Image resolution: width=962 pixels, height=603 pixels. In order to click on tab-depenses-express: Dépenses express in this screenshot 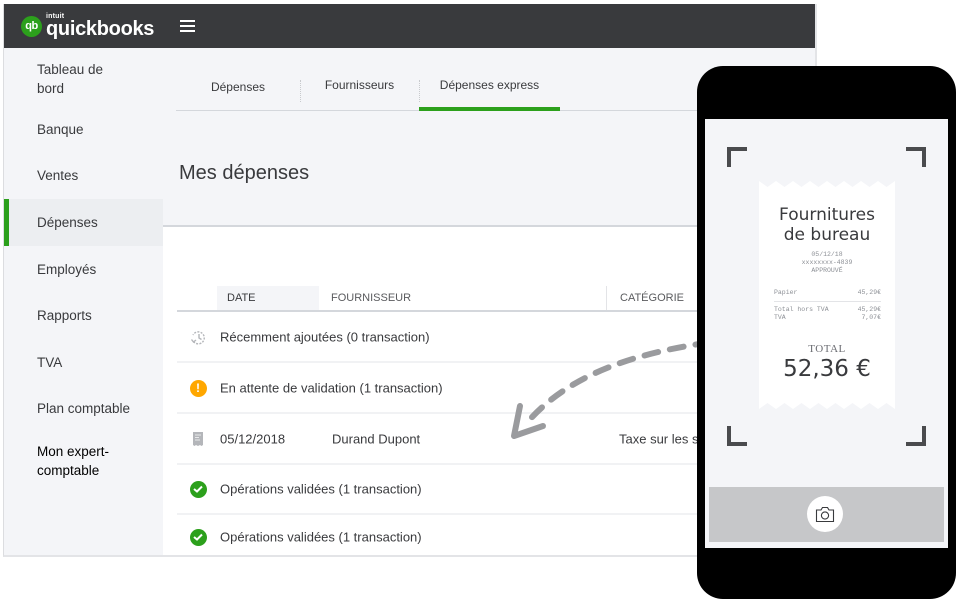, I will do `click(489, 94)`.